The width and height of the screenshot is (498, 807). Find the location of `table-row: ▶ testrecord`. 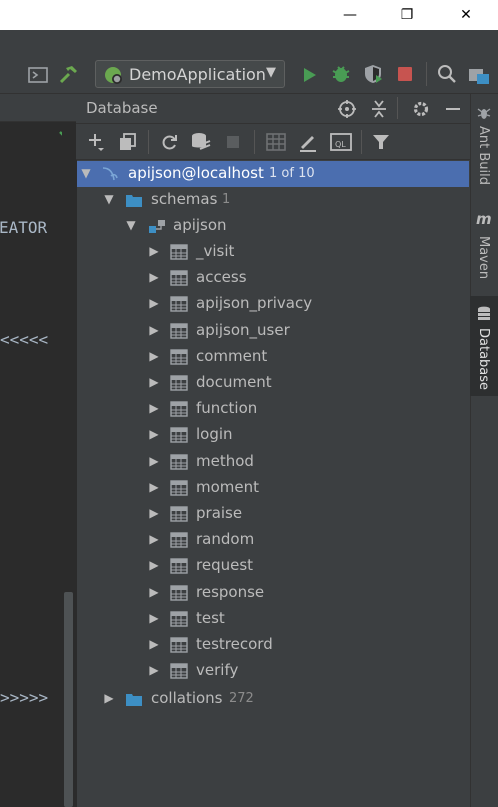

table-row: ▶ testrecord is located at coordinates (273, 645).